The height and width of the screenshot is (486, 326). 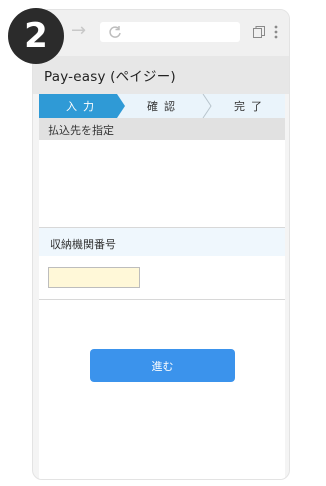 I want to click on more-menu-icon, so click(x=276, y=32).